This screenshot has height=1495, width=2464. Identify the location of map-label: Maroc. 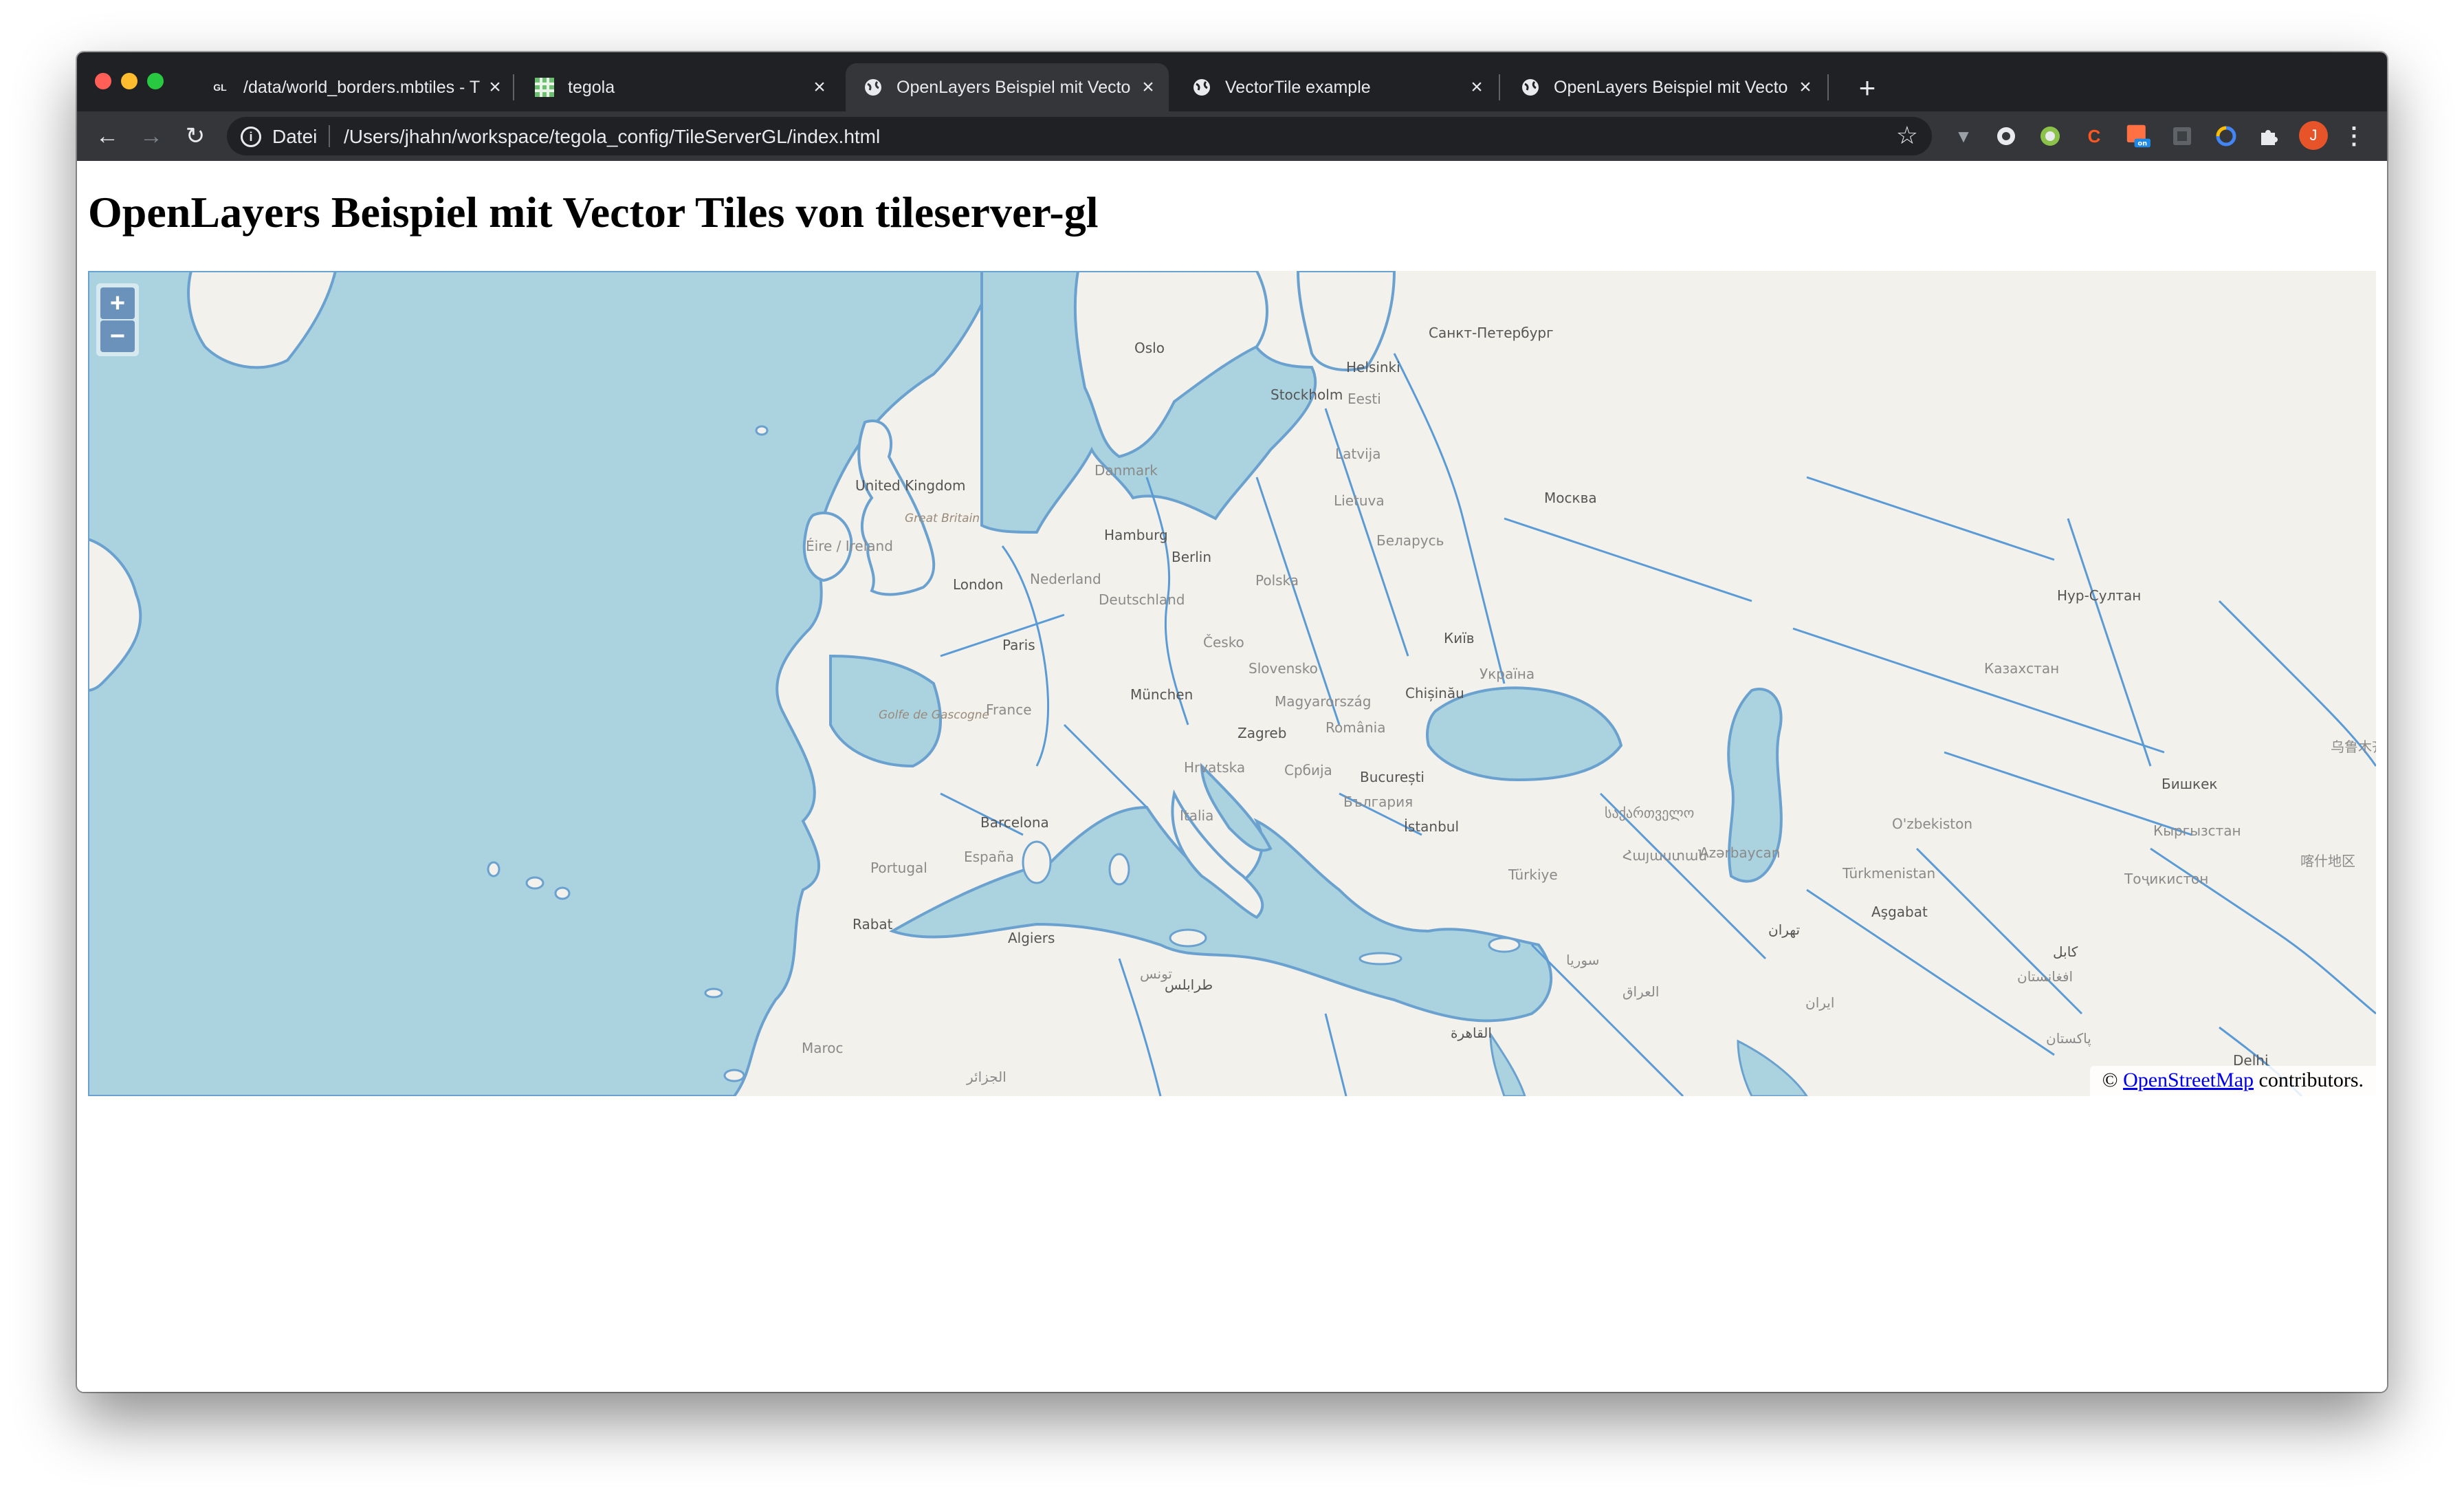
(823, 1048).